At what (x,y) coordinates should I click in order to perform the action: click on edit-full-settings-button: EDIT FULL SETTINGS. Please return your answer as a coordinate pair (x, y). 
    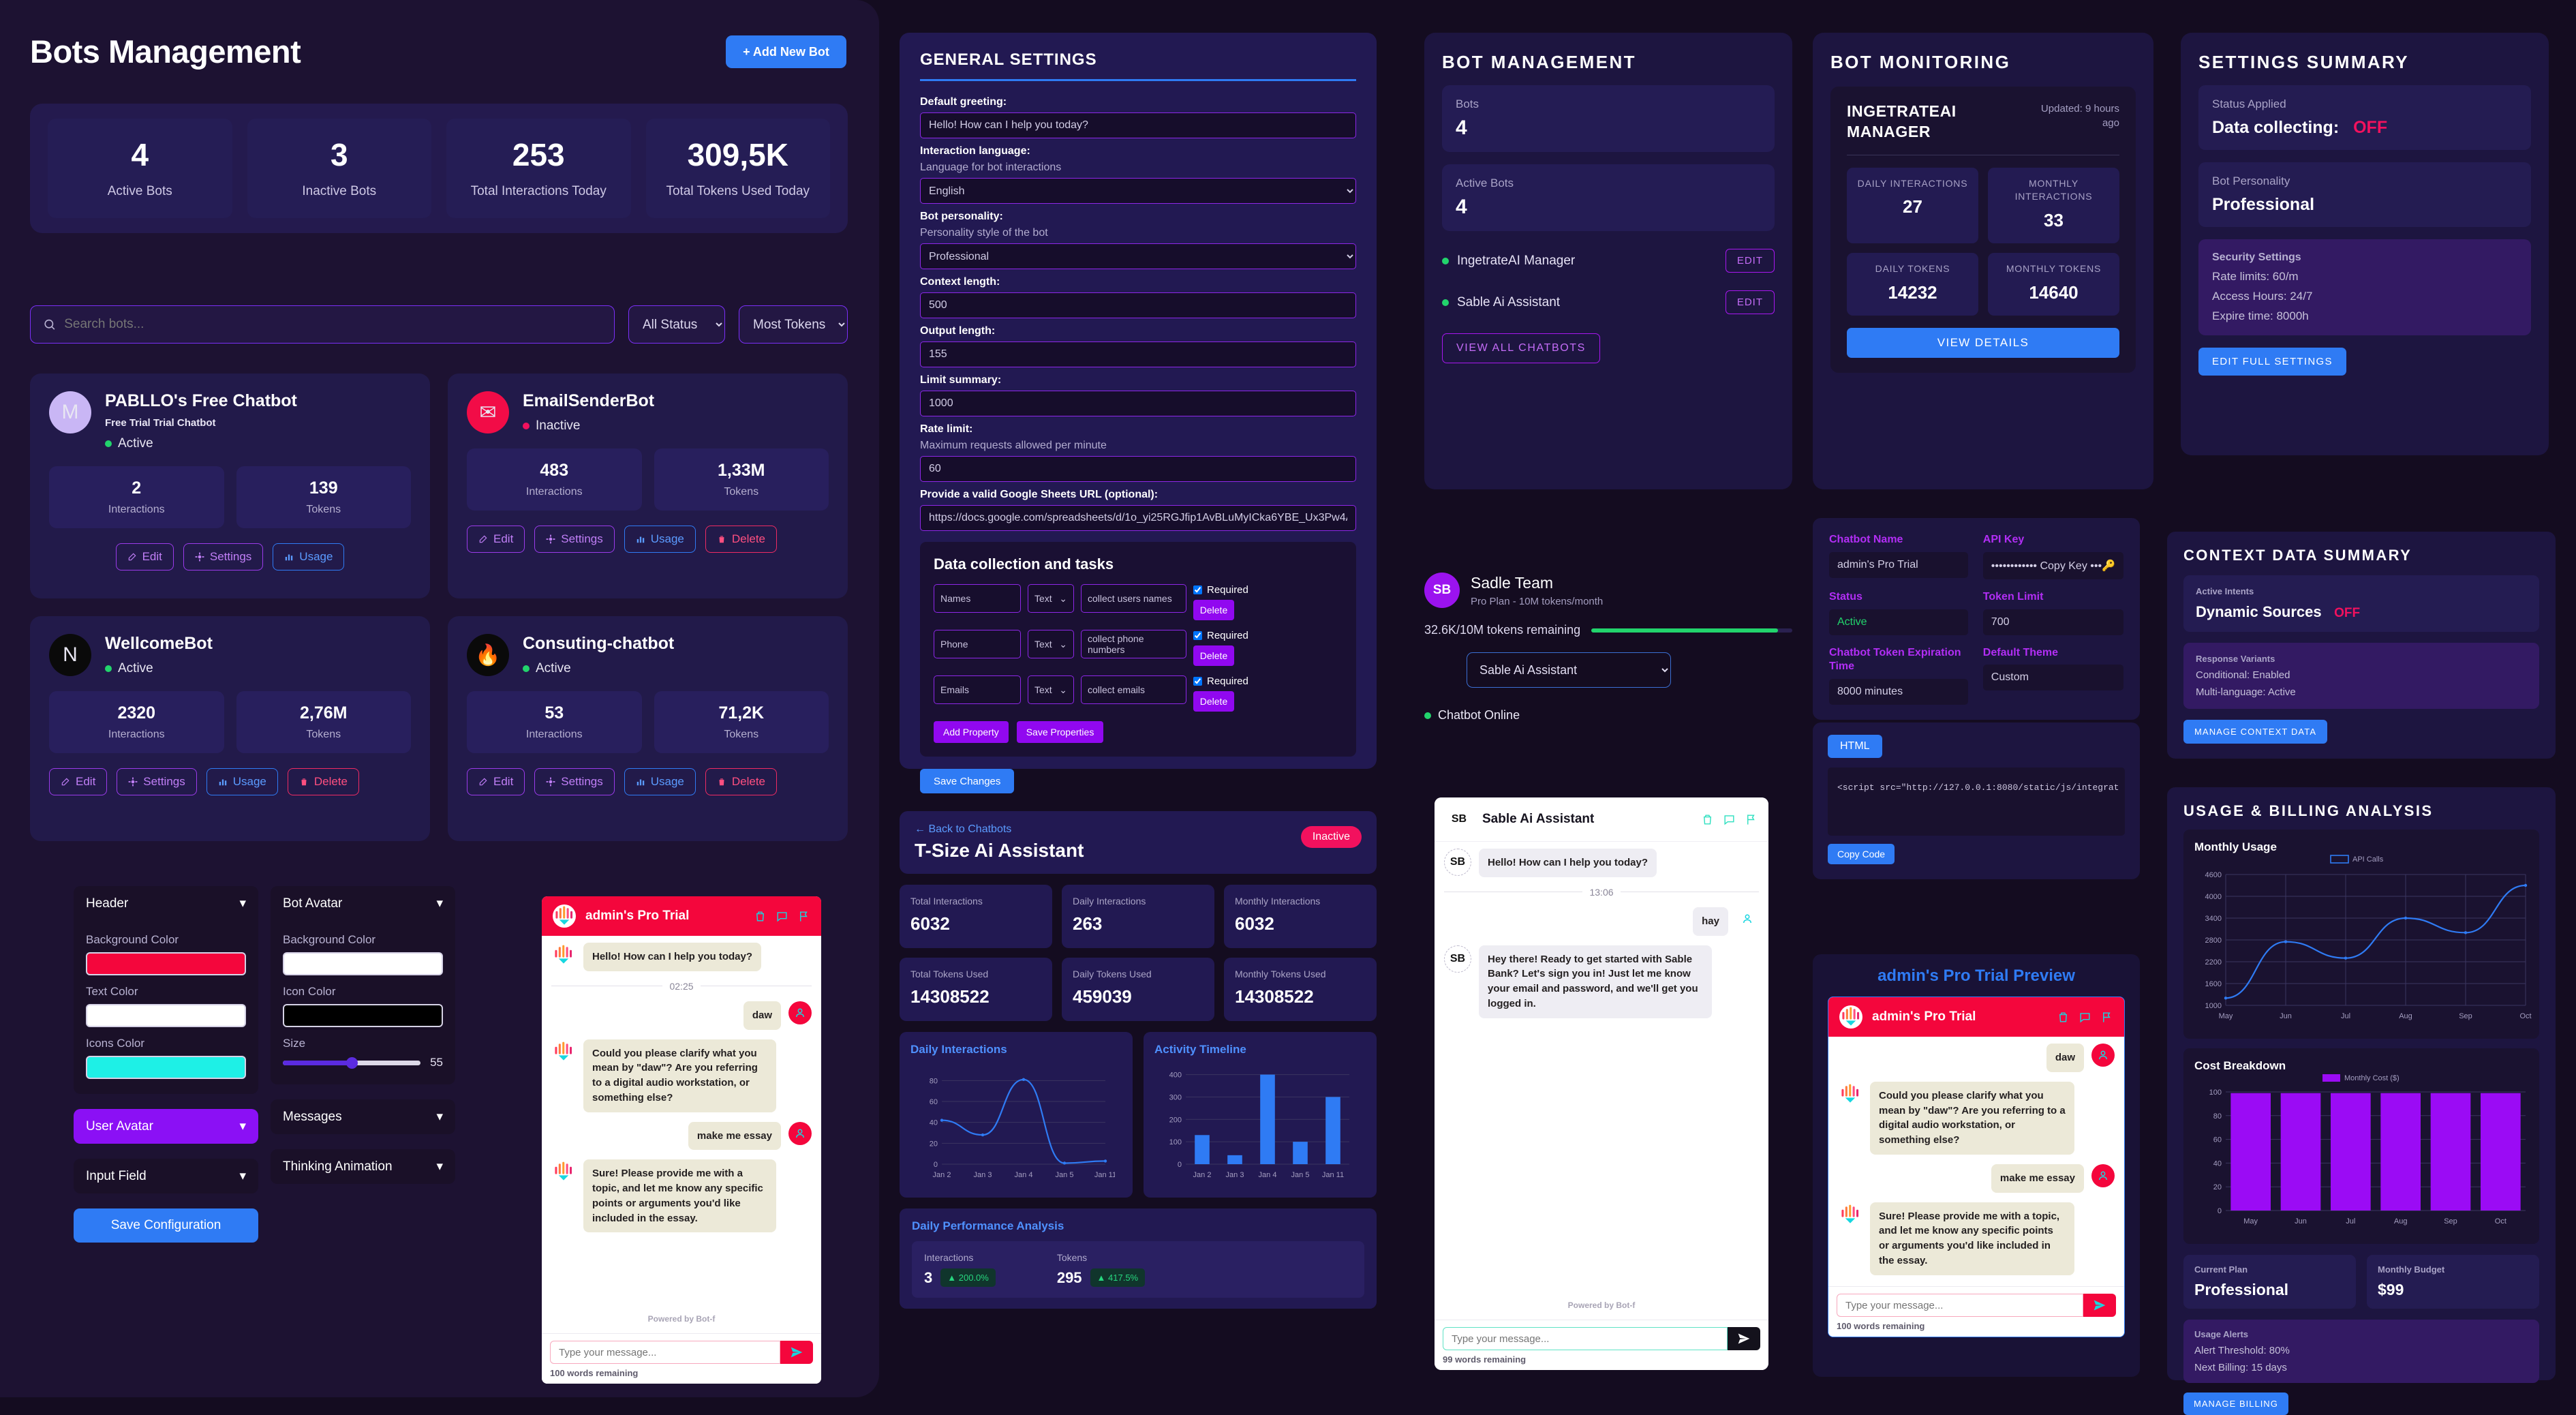
    Looking at the image, I should click on (2272, 362).